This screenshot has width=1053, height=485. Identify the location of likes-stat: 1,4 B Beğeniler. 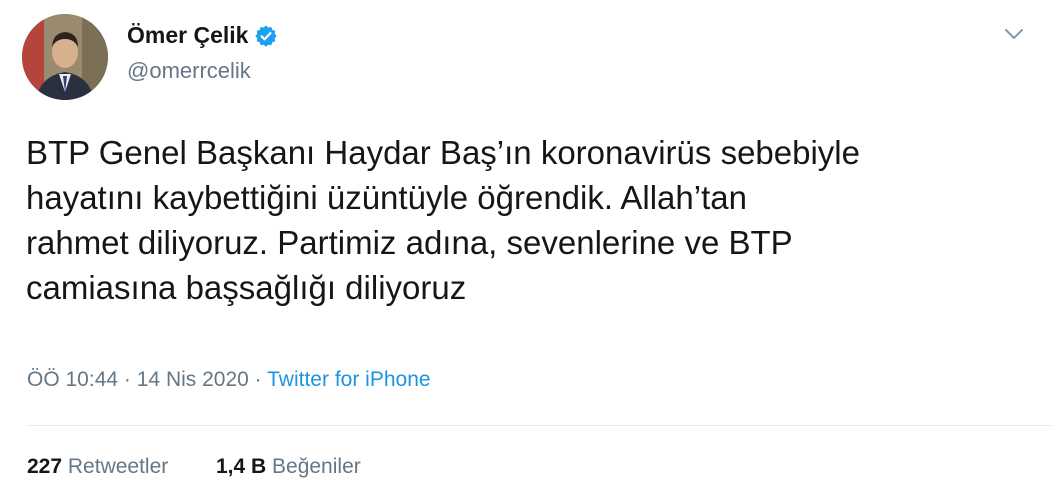
(288, 466).